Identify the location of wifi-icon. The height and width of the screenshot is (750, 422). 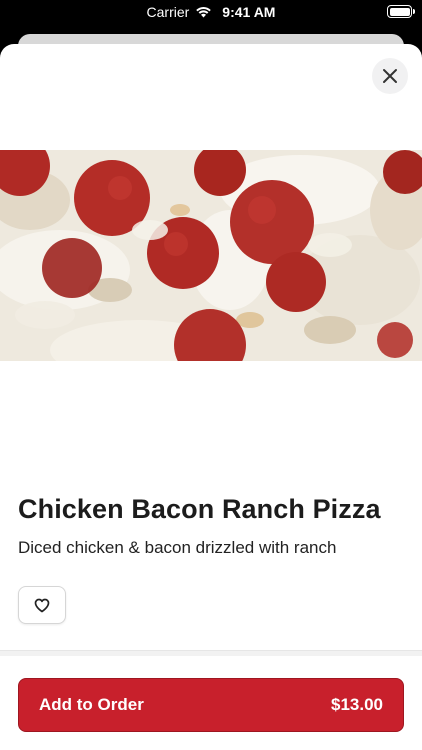
(203, 12).